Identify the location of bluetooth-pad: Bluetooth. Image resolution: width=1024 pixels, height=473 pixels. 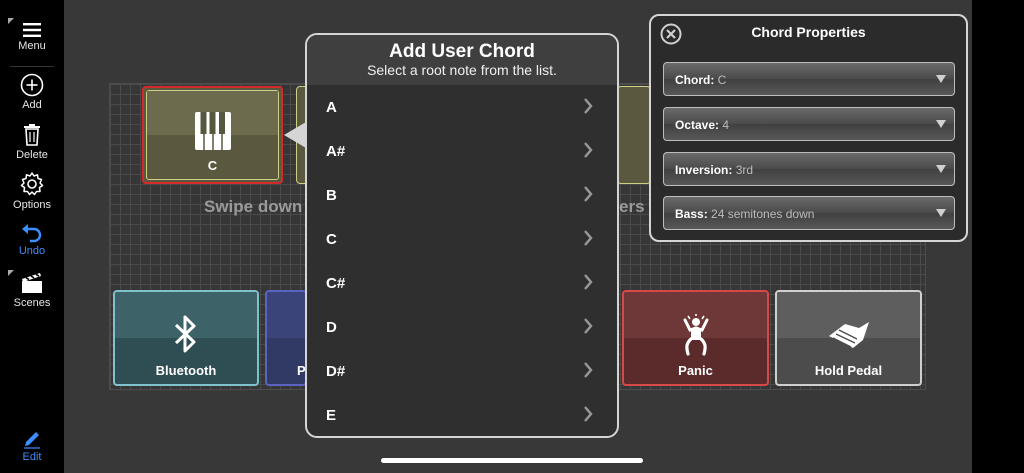
(186, 338).